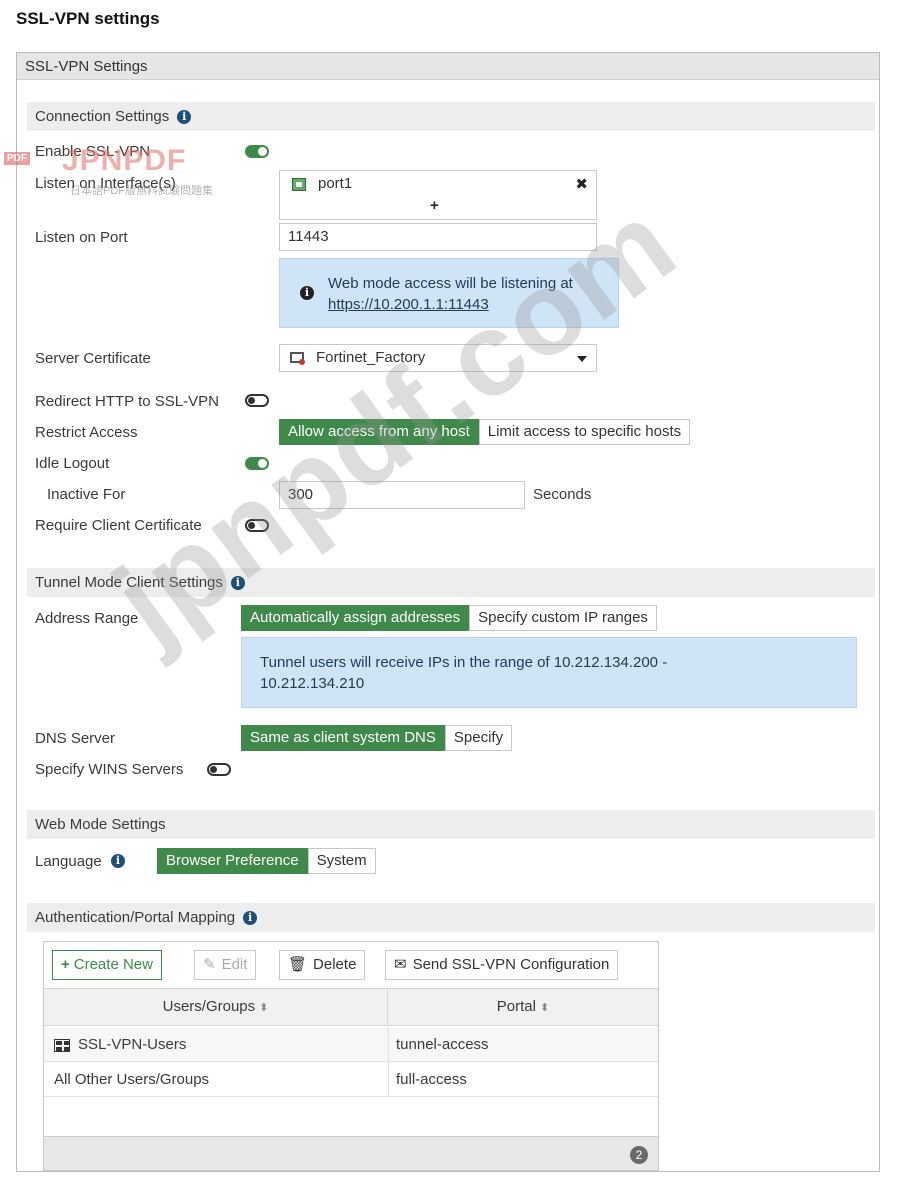 The width and height of the screenshot is (903, 1203). I want to click on custom-ip-ranges-option: Specify custom IP ranges, so click(563, 618).